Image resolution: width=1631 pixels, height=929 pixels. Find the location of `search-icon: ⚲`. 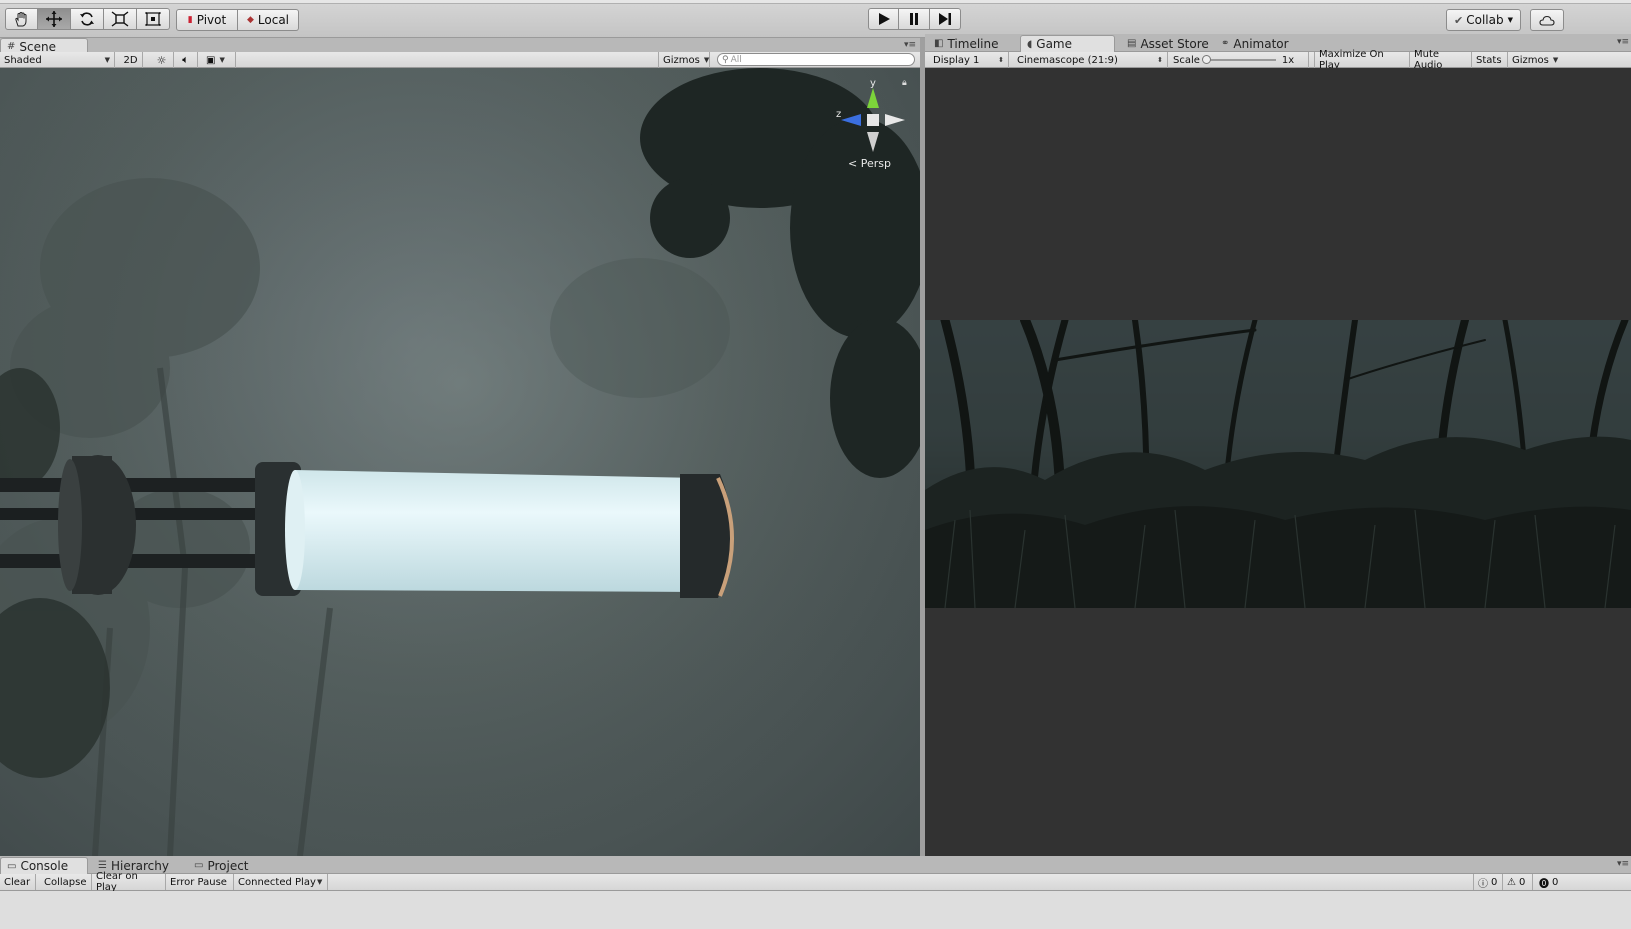

search-icon: ⚲ is located at coordinates (725, 59).